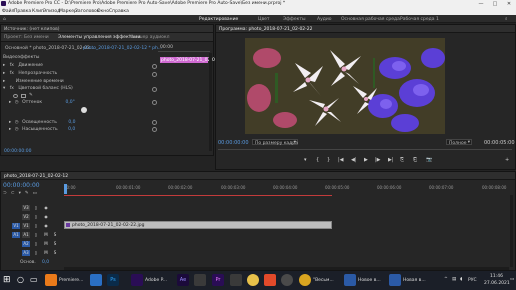 This screenshot has width=516, height=290. I want to click on effect-timecode: 00:00:00:00, so click(17, 151).